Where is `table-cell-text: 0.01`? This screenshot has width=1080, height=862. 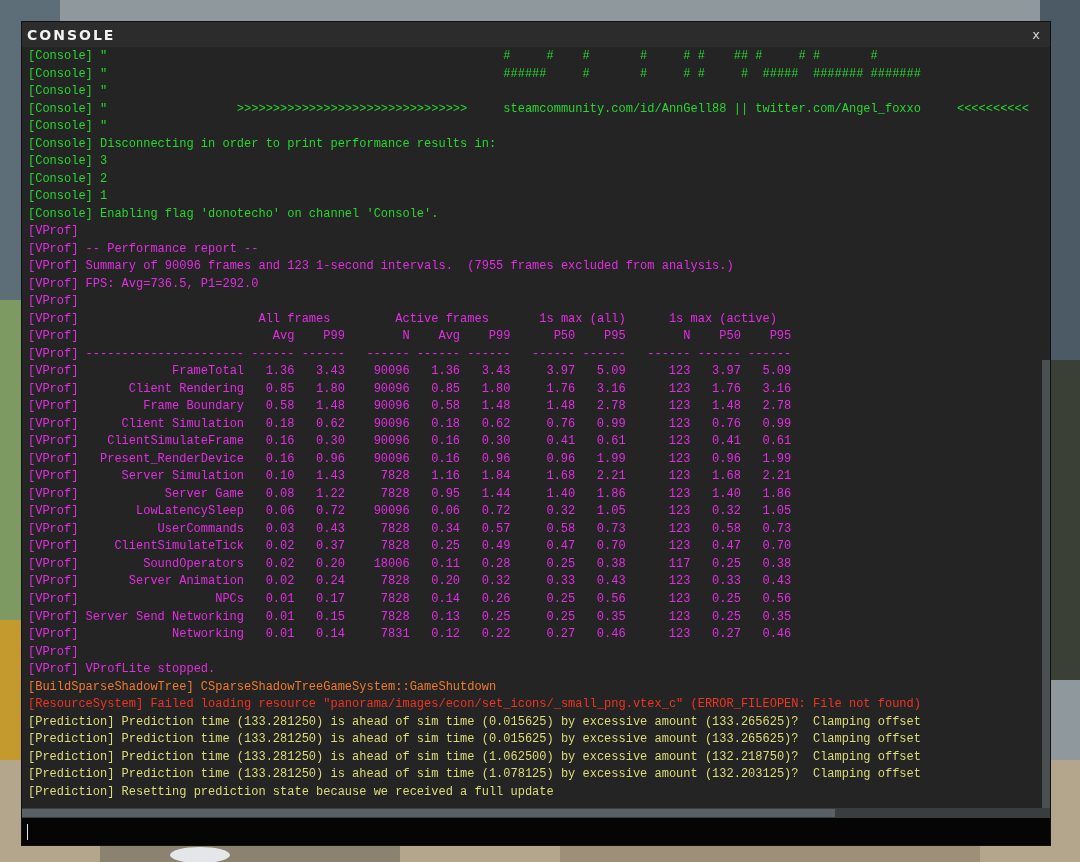 table-cell-text: 0.01 is located at coordinates (280, 634).